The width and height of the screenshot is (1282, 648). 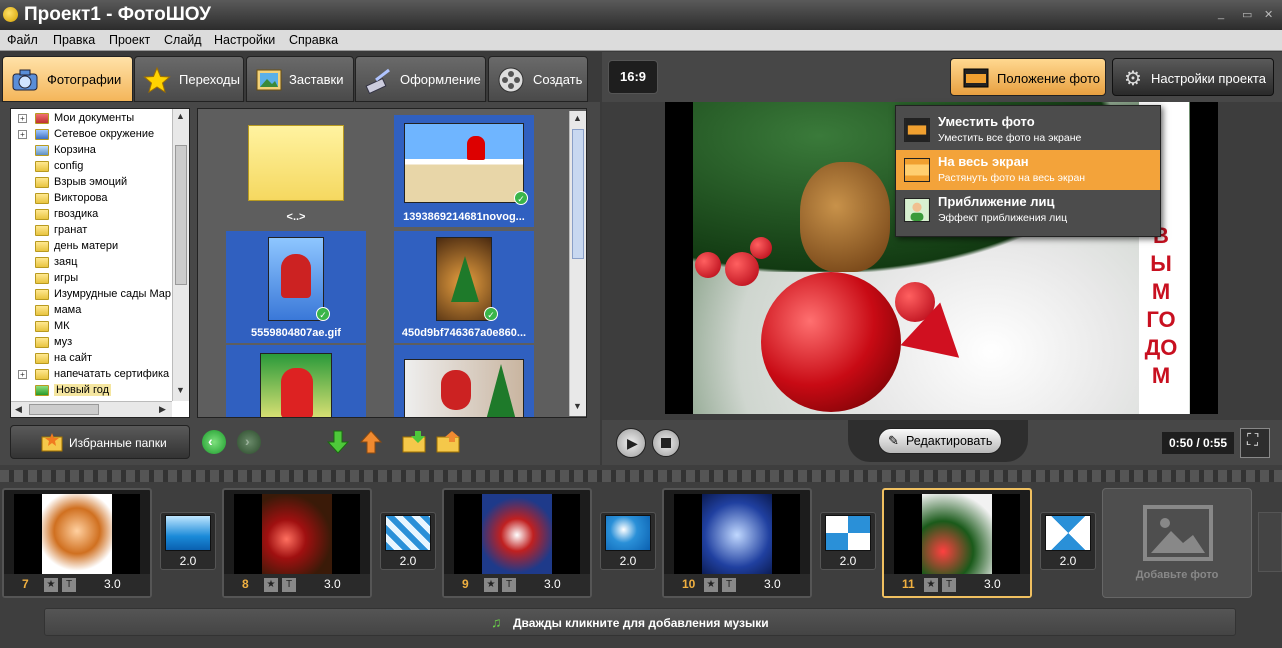 I want to click on tab-photos: Фотографии, so click(x=67, y=79).